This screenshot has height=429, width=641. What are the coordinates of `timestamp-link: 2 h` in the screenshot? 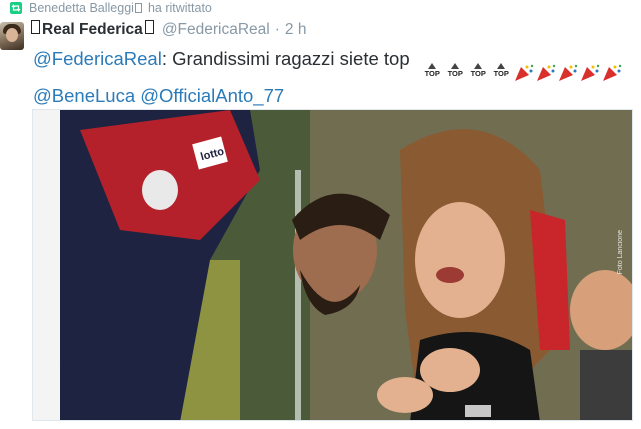 It's located at (296, 30).